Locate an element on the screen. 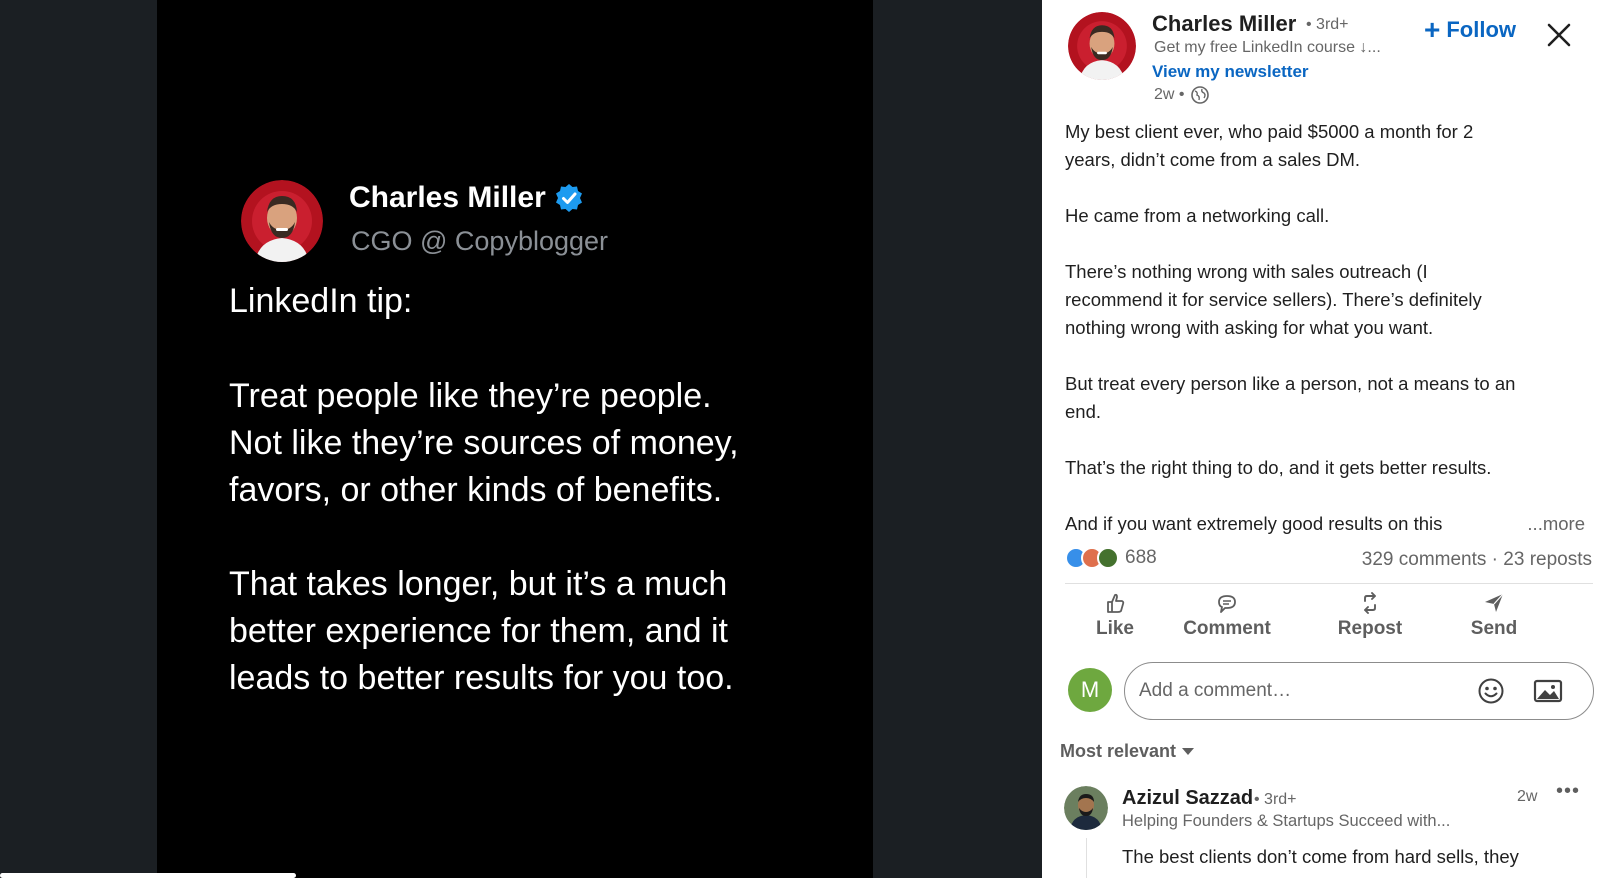  repost-button: Repost is located at coordinates (1370, 616).